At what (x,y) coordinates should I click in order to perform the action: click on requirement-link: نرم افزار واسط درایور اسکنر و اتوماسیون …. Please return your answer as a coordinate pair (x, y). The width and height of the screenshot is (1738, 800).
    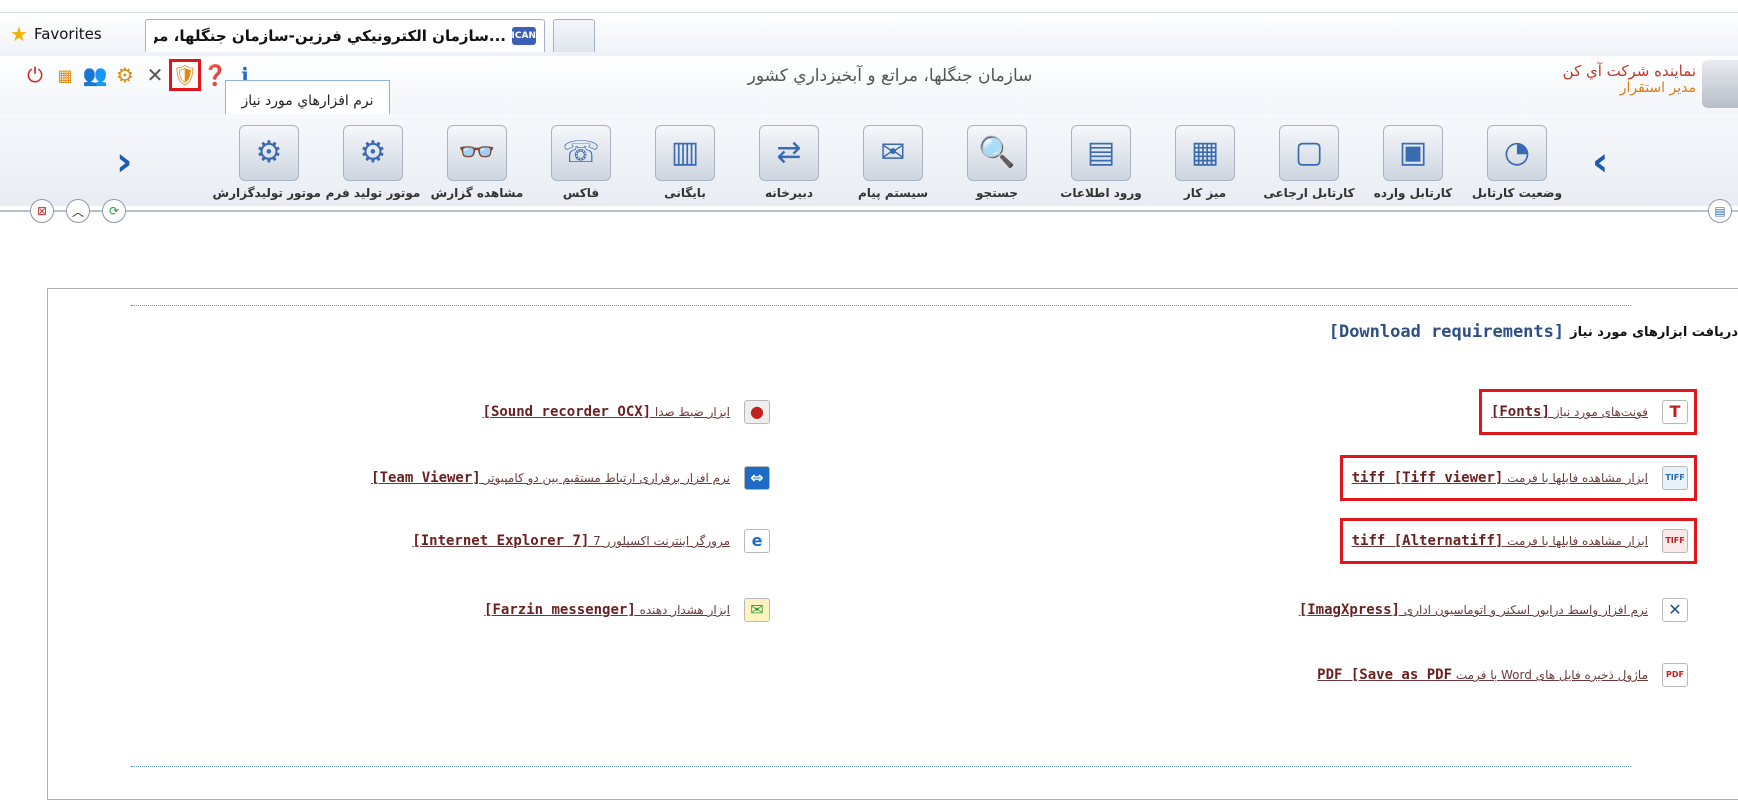
    Looking at the image, I should click on (1473, 610).